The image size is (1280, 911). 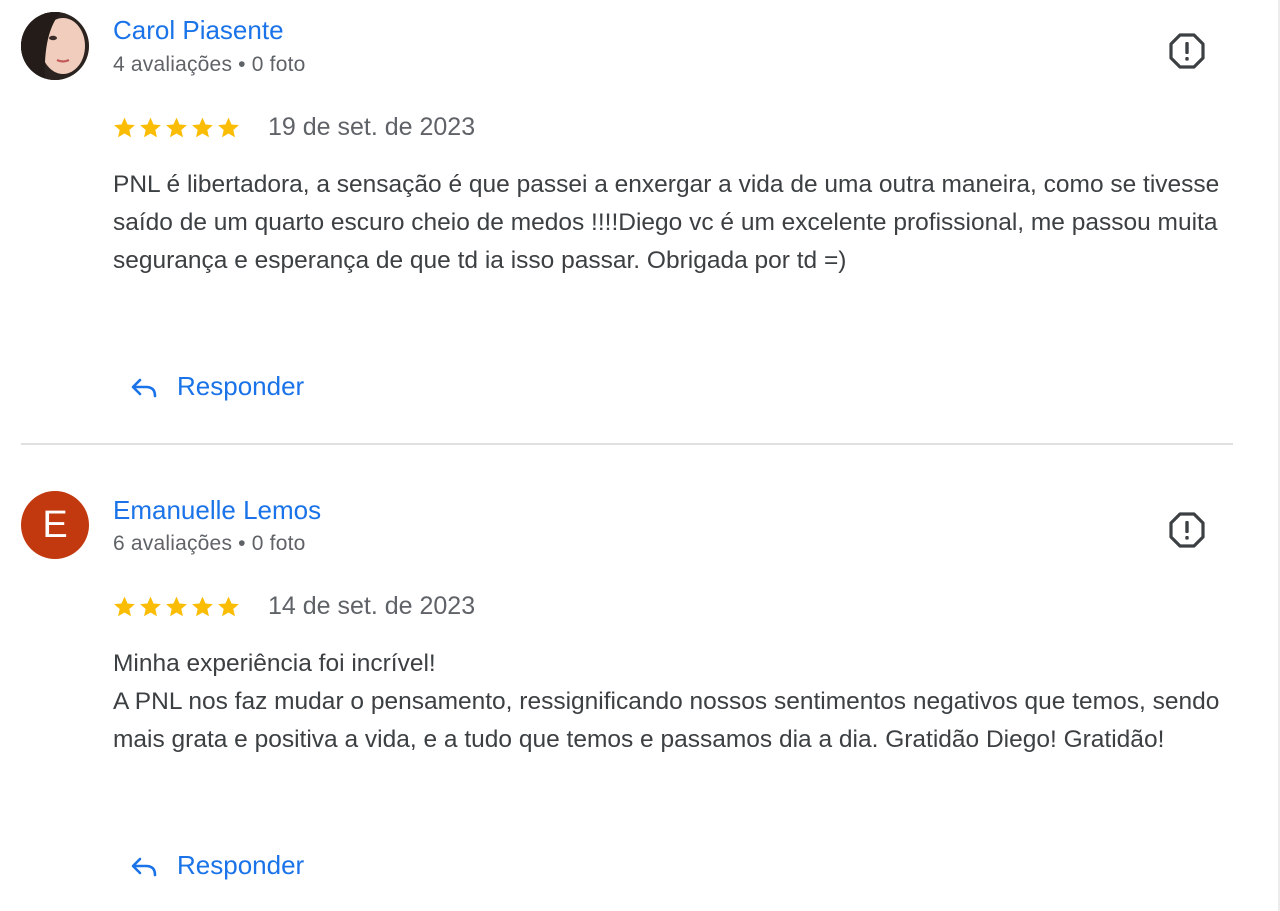 I want to click on avatar, so click(x=55, y=46).